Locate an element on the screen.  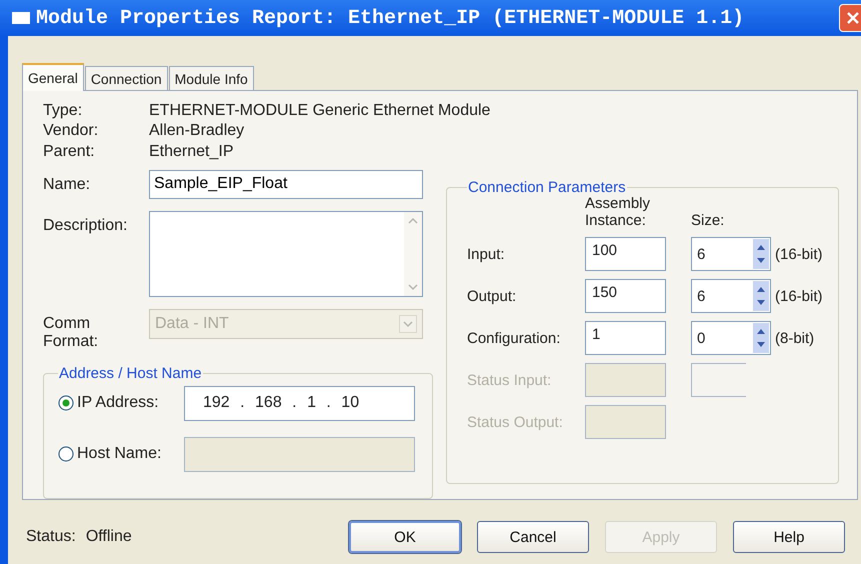
column-header: Size: is located at coordinates (708, 220).